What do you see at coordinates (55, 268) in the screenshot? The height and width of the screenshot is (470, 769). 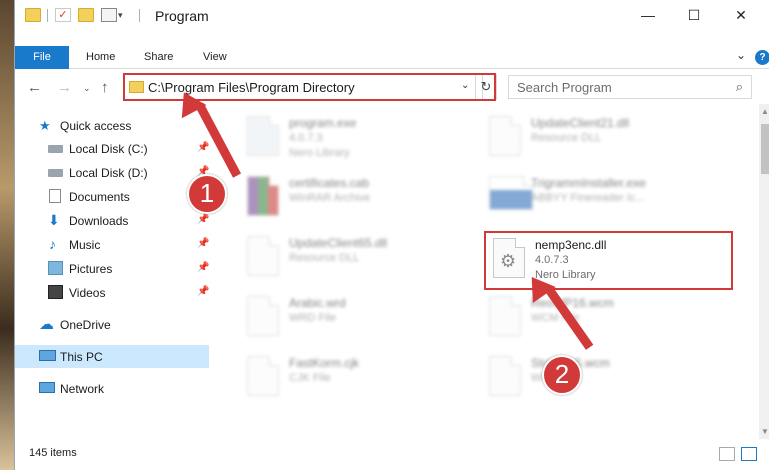 I see `pictures-icon` at bounding box center [55, 268].